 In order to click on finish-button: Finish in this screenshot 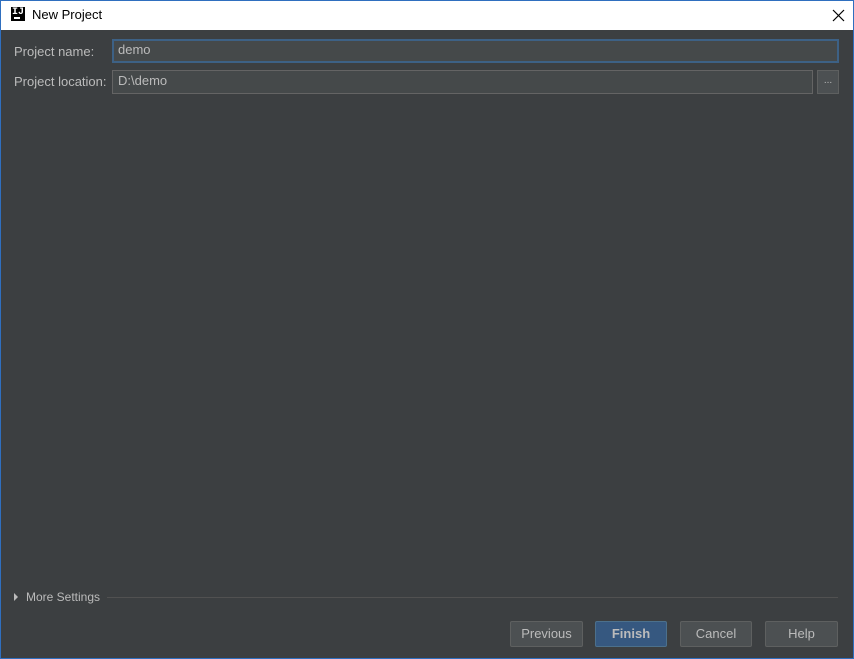, I will do `click(631, 634)`.